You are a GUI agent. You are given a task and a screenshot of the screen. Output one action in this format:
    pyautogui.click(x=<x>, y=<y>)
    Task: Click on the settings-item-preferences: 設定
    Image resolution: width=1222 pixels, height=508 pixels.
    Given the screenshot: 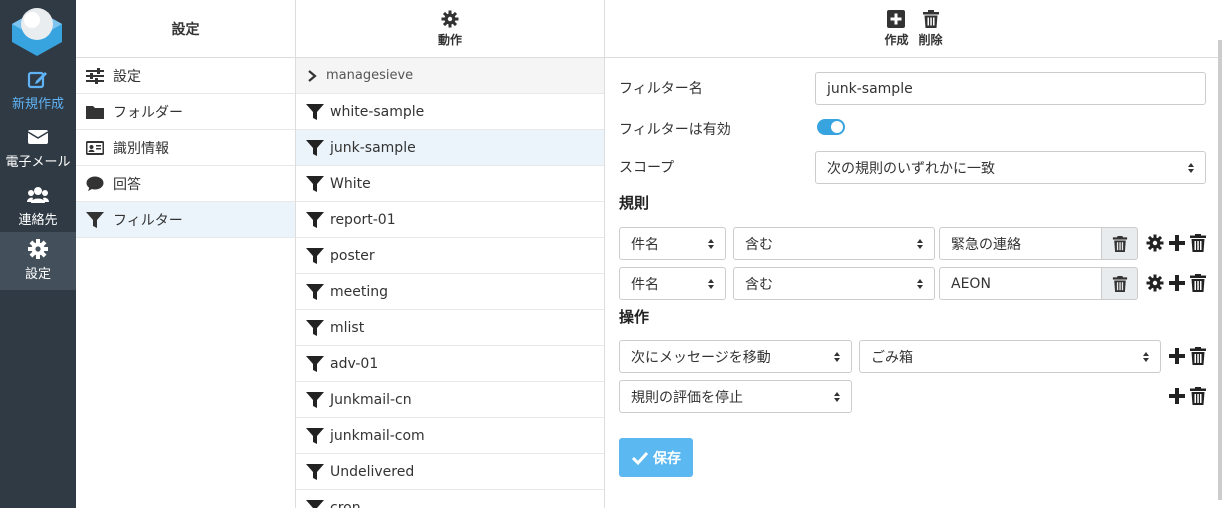 What is the action you would take?
    pyautogui.click(x=185, y=76)
    